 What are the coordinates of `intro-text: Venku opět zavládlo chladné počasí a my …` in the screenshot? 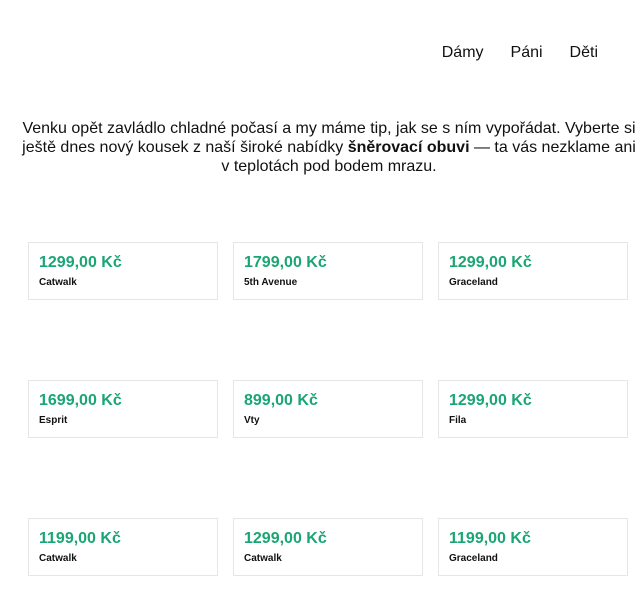 It's located at (329, 147).